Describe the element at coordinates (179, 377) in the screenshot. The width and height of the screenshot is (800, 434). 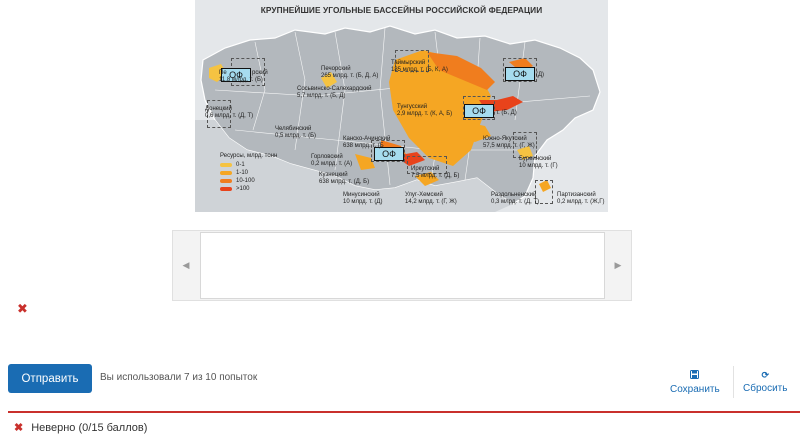
I see `attempts-counter: Вы использовали 7 из 10 попыток` at that location.